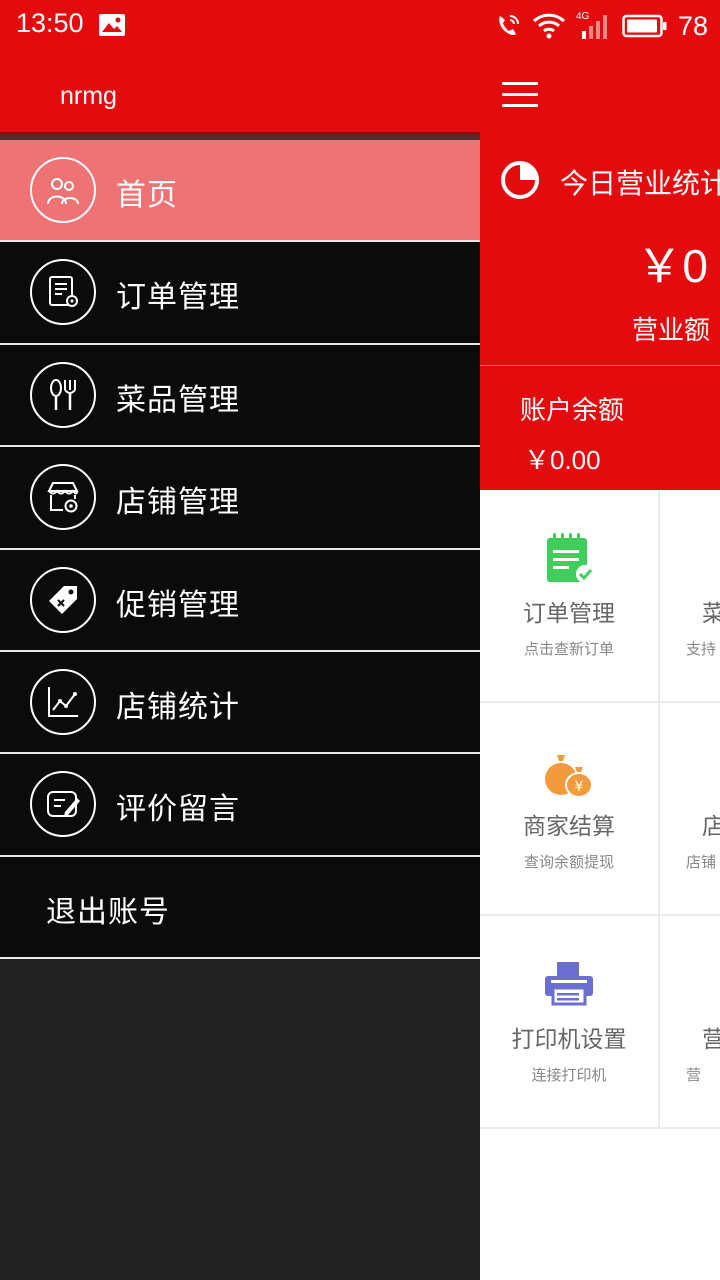 Image resolution: width=720 pixels, height=1280 pixels. Describe the element at coordinates (701, 649) in the screenshot. I see `cell-subtitle: 支持` at that location.